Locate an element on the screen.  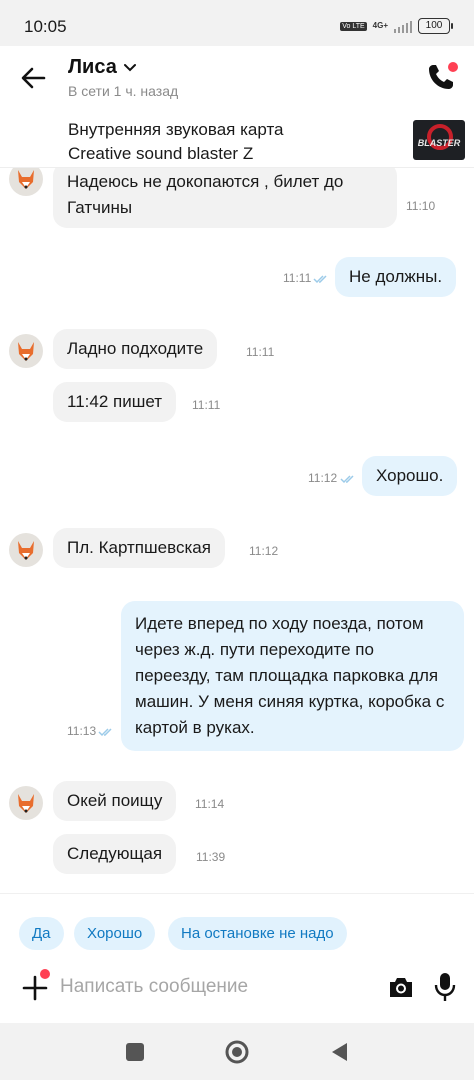
message-bubble-incoming: Следующая is located at coordinates (115, 854).